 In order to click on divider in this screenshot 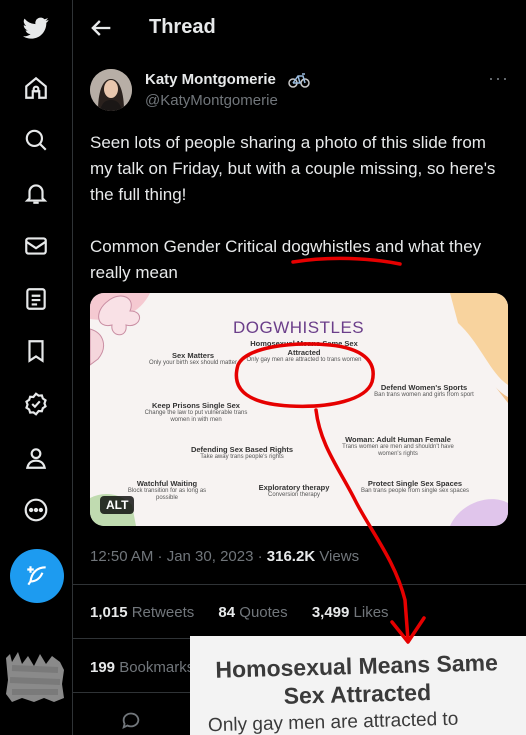, I will do `click(299, 584)`.